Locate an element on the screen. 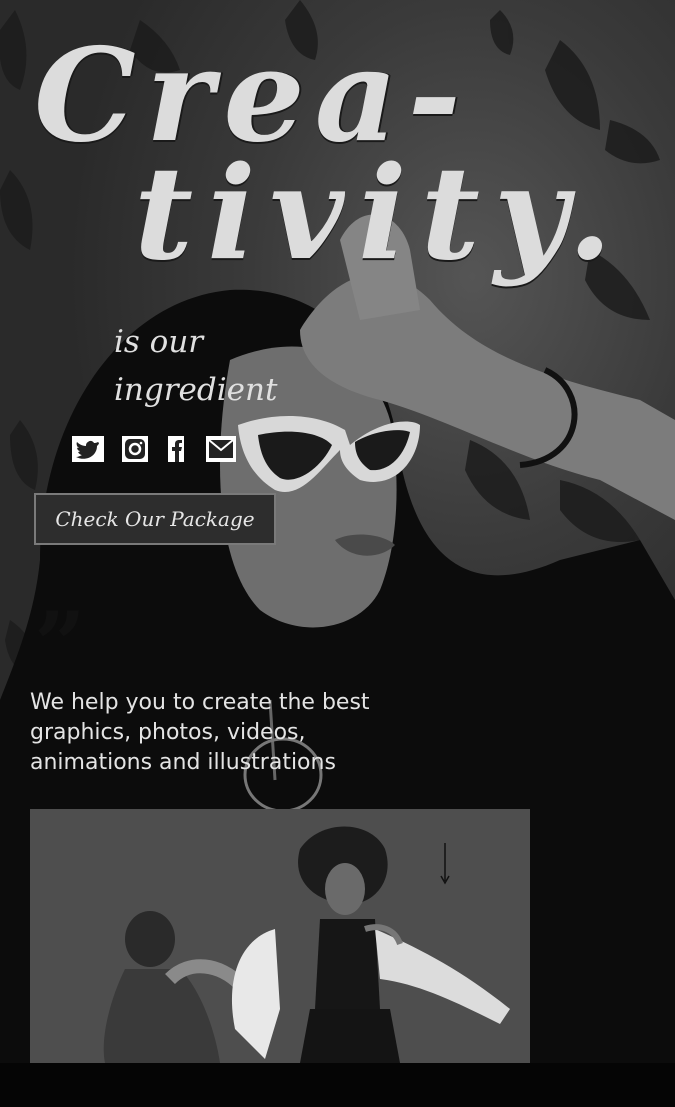 The height and width of the screenshot is (1107, 675). scroll-down-arrow-icon is located at coordinates (445, 866).